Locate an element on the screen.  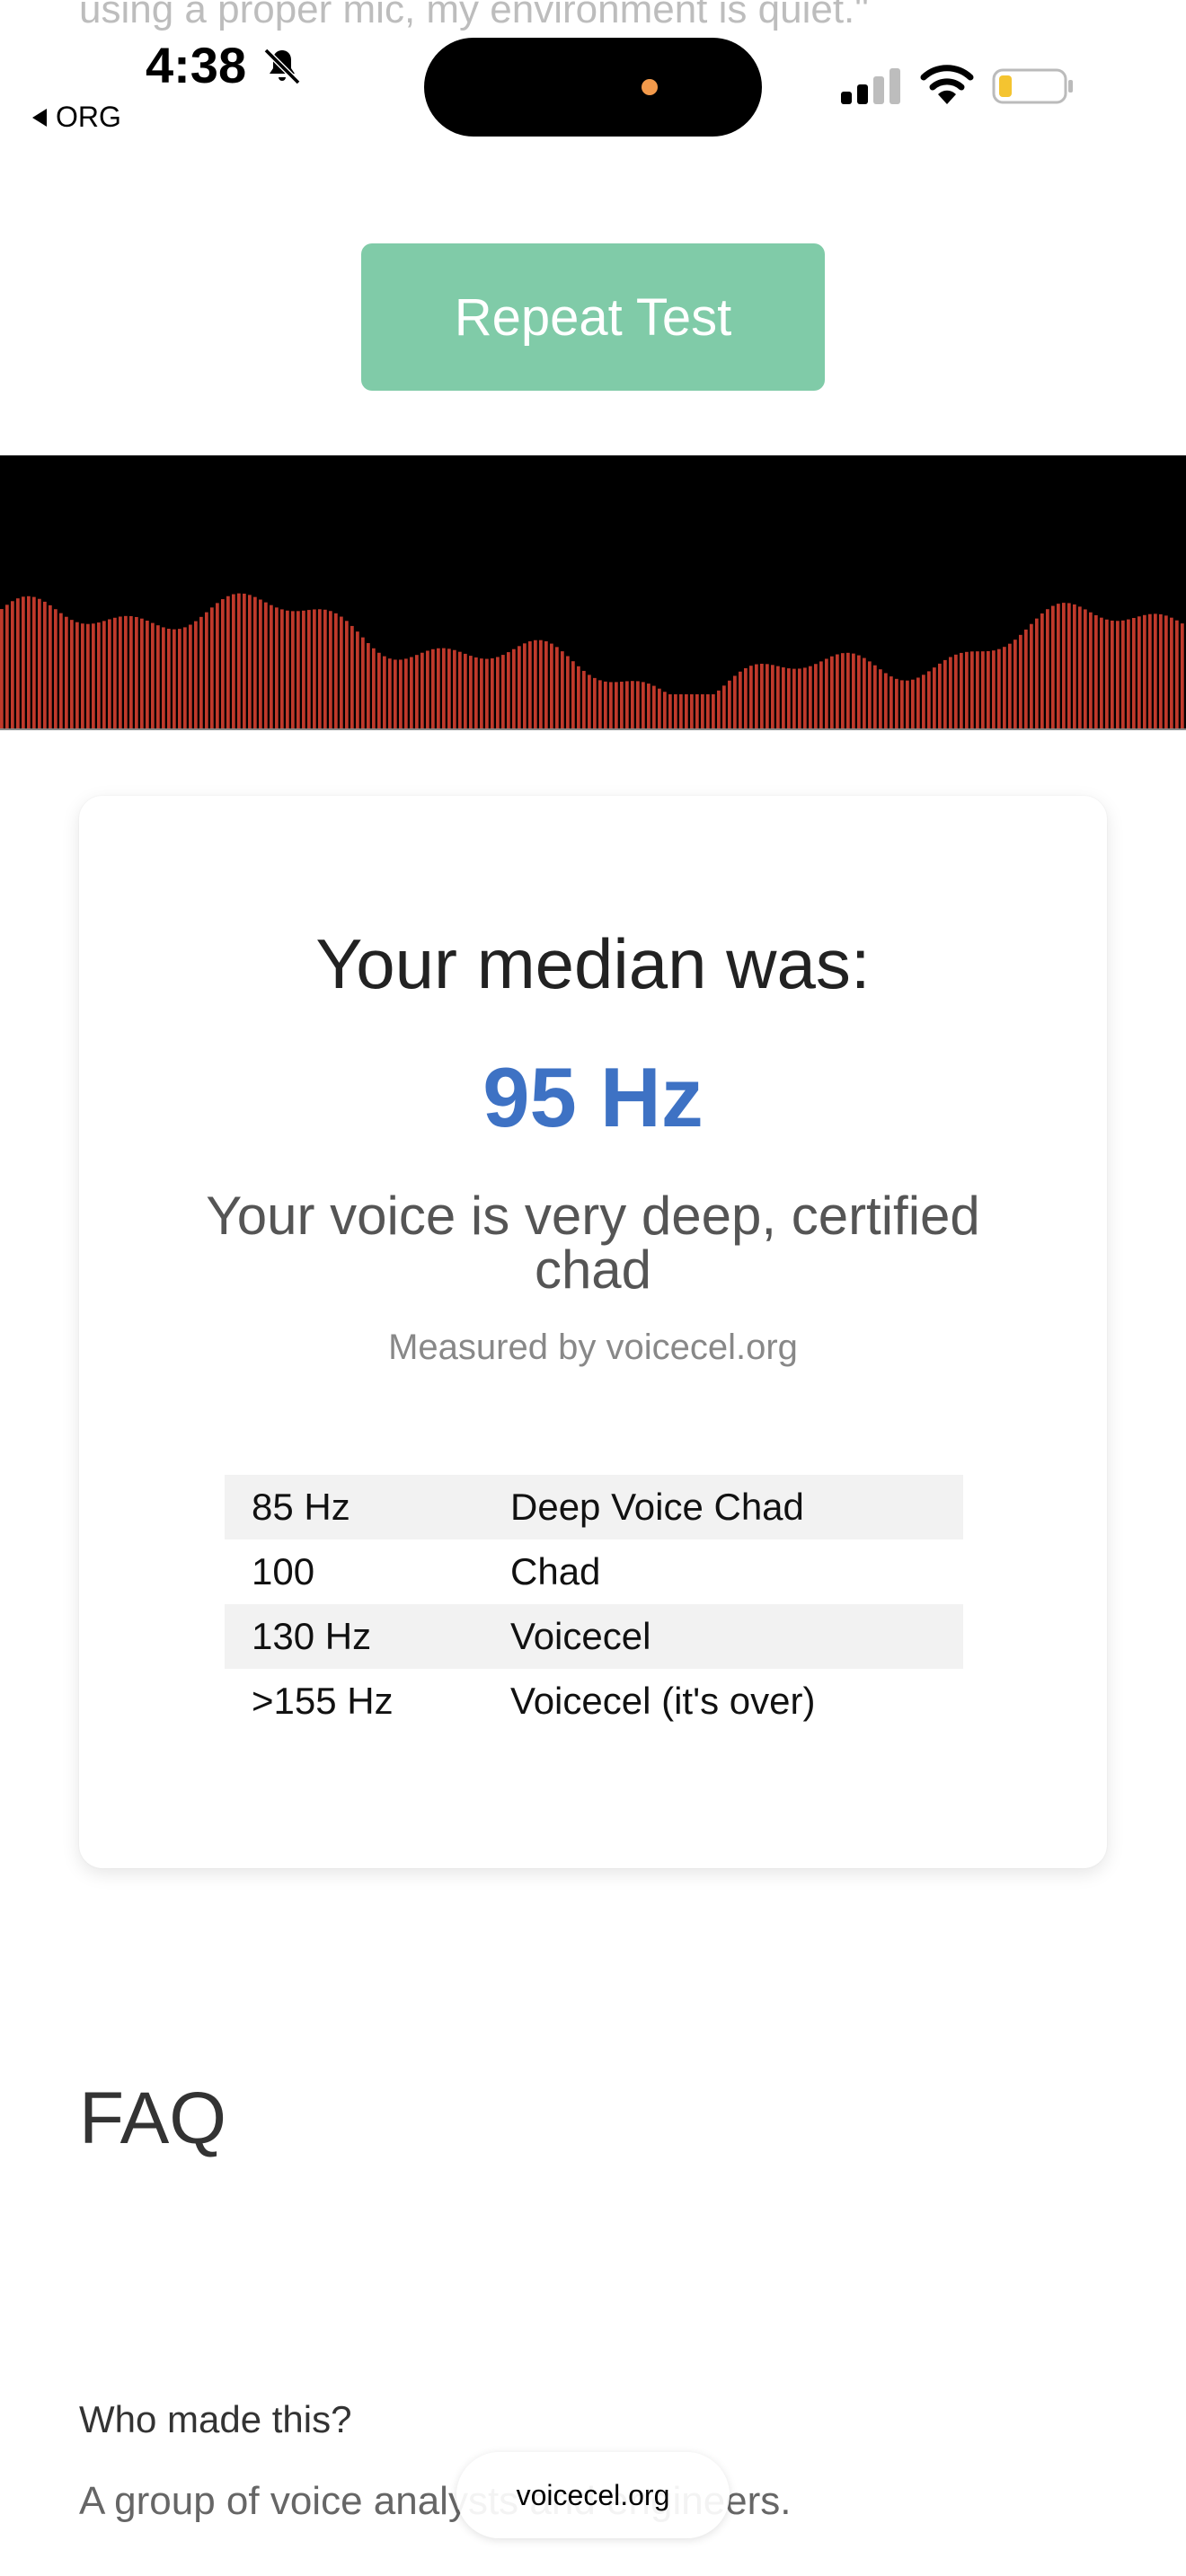
label-cell: Deep Voice Chad is located at coordinates (657, 1507).